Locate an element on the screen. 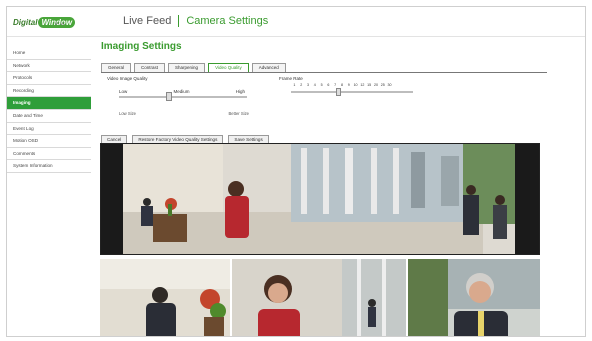 The width and height of the screenshot is (592, 341). frame-rate-tick: 9 is located at coordinates (348, 85).